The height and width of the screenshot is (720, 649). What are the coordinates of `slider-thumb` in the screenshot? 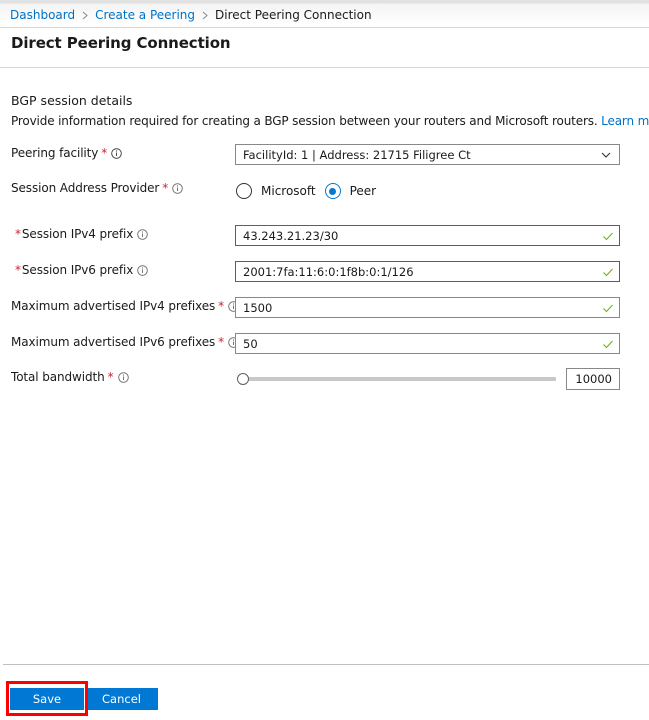 It's located at (243, 379).